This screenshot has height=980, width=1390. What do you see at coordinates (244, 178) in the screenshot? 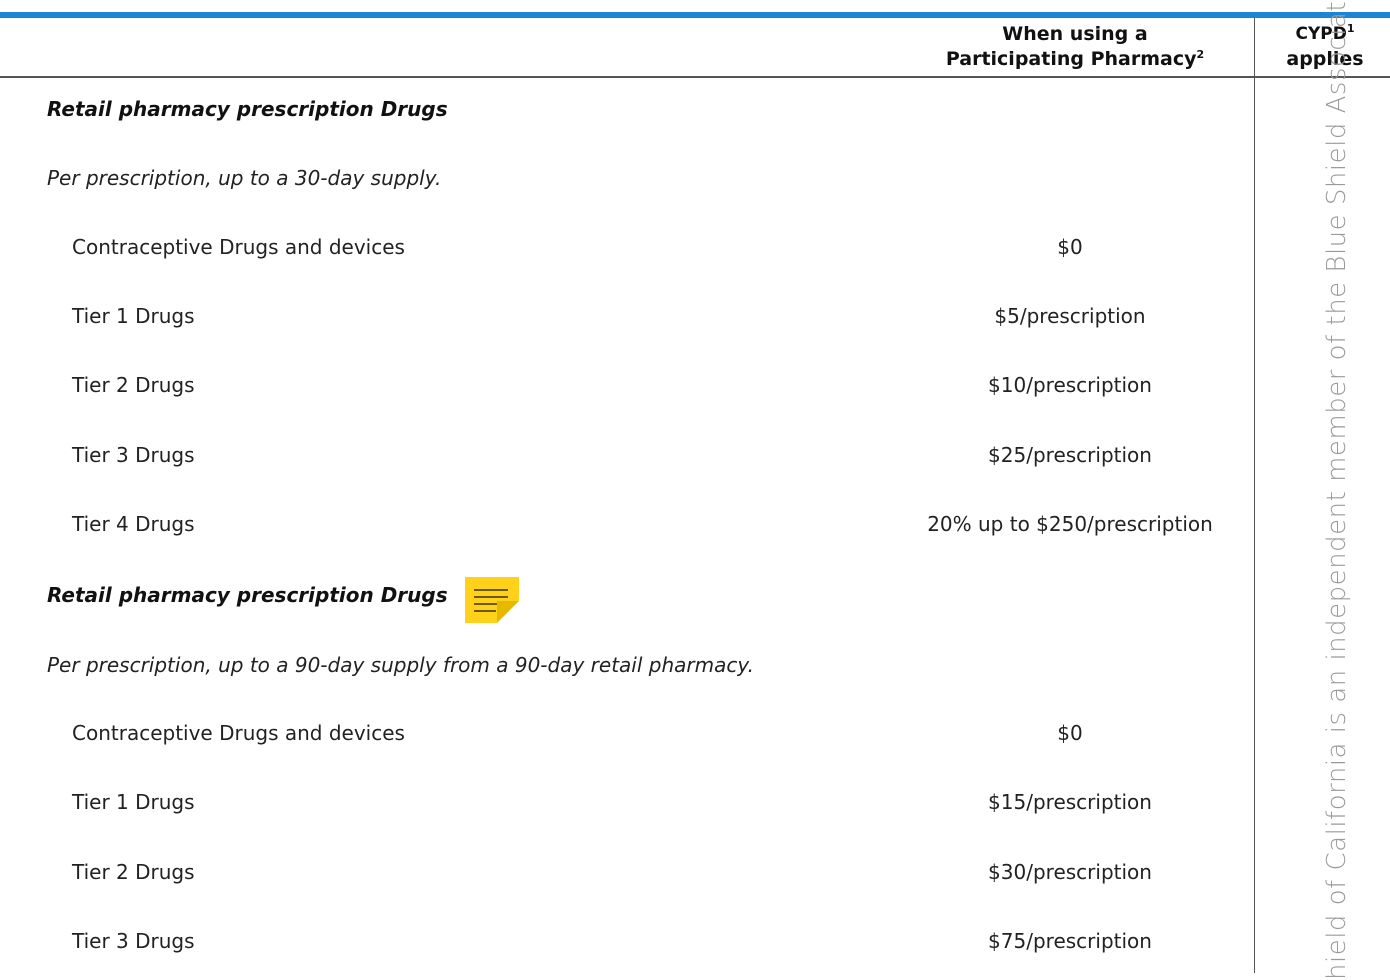
I see `section-subtitle: Per prescription, up to a 30-day supply.` at bounding box center [244, 178].